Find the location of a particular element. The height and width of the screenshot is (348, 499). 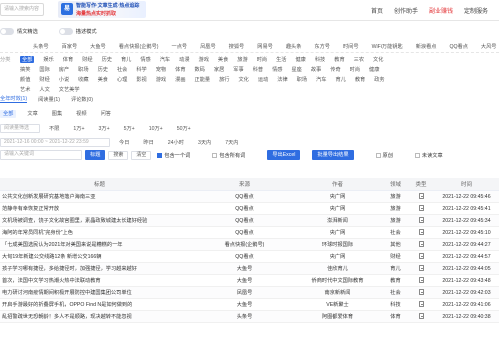

original-checkbox is located at coordinates (378, 155).